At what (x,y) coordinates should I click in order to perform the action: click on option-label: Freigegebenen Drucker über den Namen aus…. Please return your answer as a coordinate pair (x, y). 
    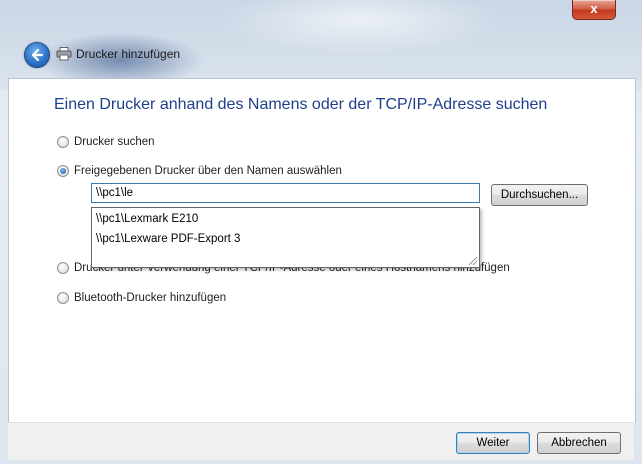
    Looking at the image, I should click on (208, 171).